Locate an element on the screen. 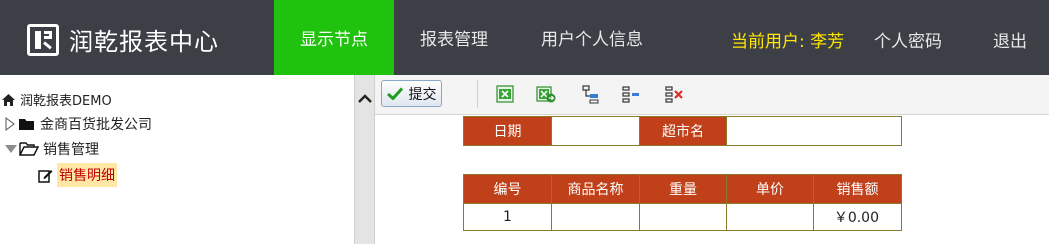  tree-node-company: 金商百货批发公司 is located at coordinates (78, 124).